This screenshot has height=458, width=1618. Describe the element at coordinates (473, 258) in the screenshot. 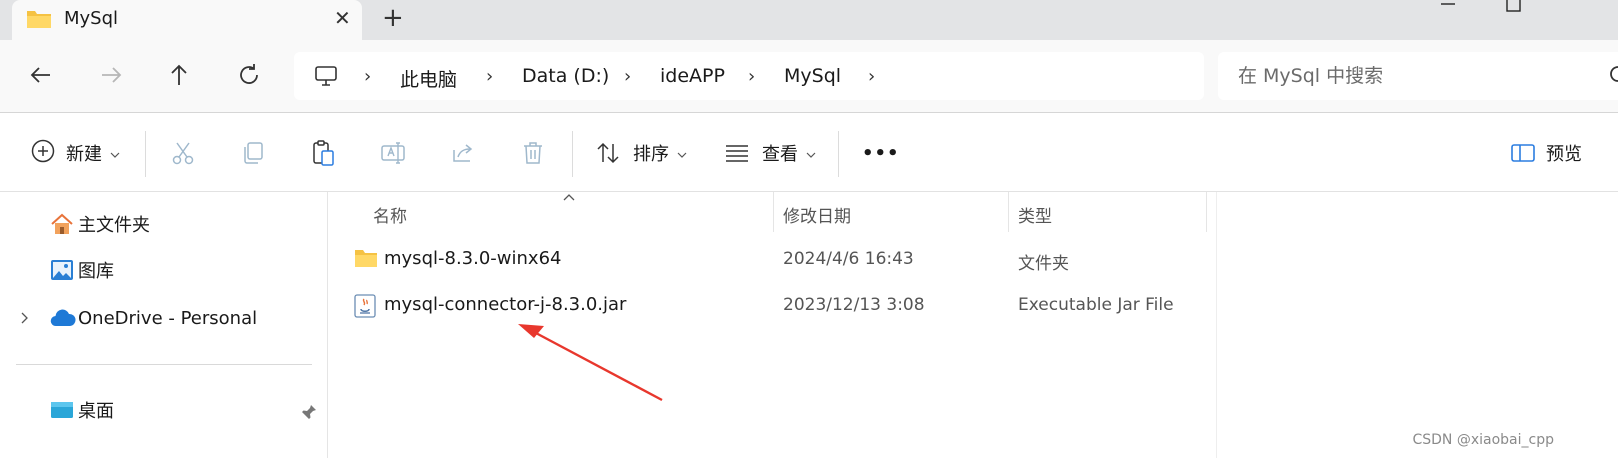

I see `file-name: mysql-8.3.0-winx64` at that location.